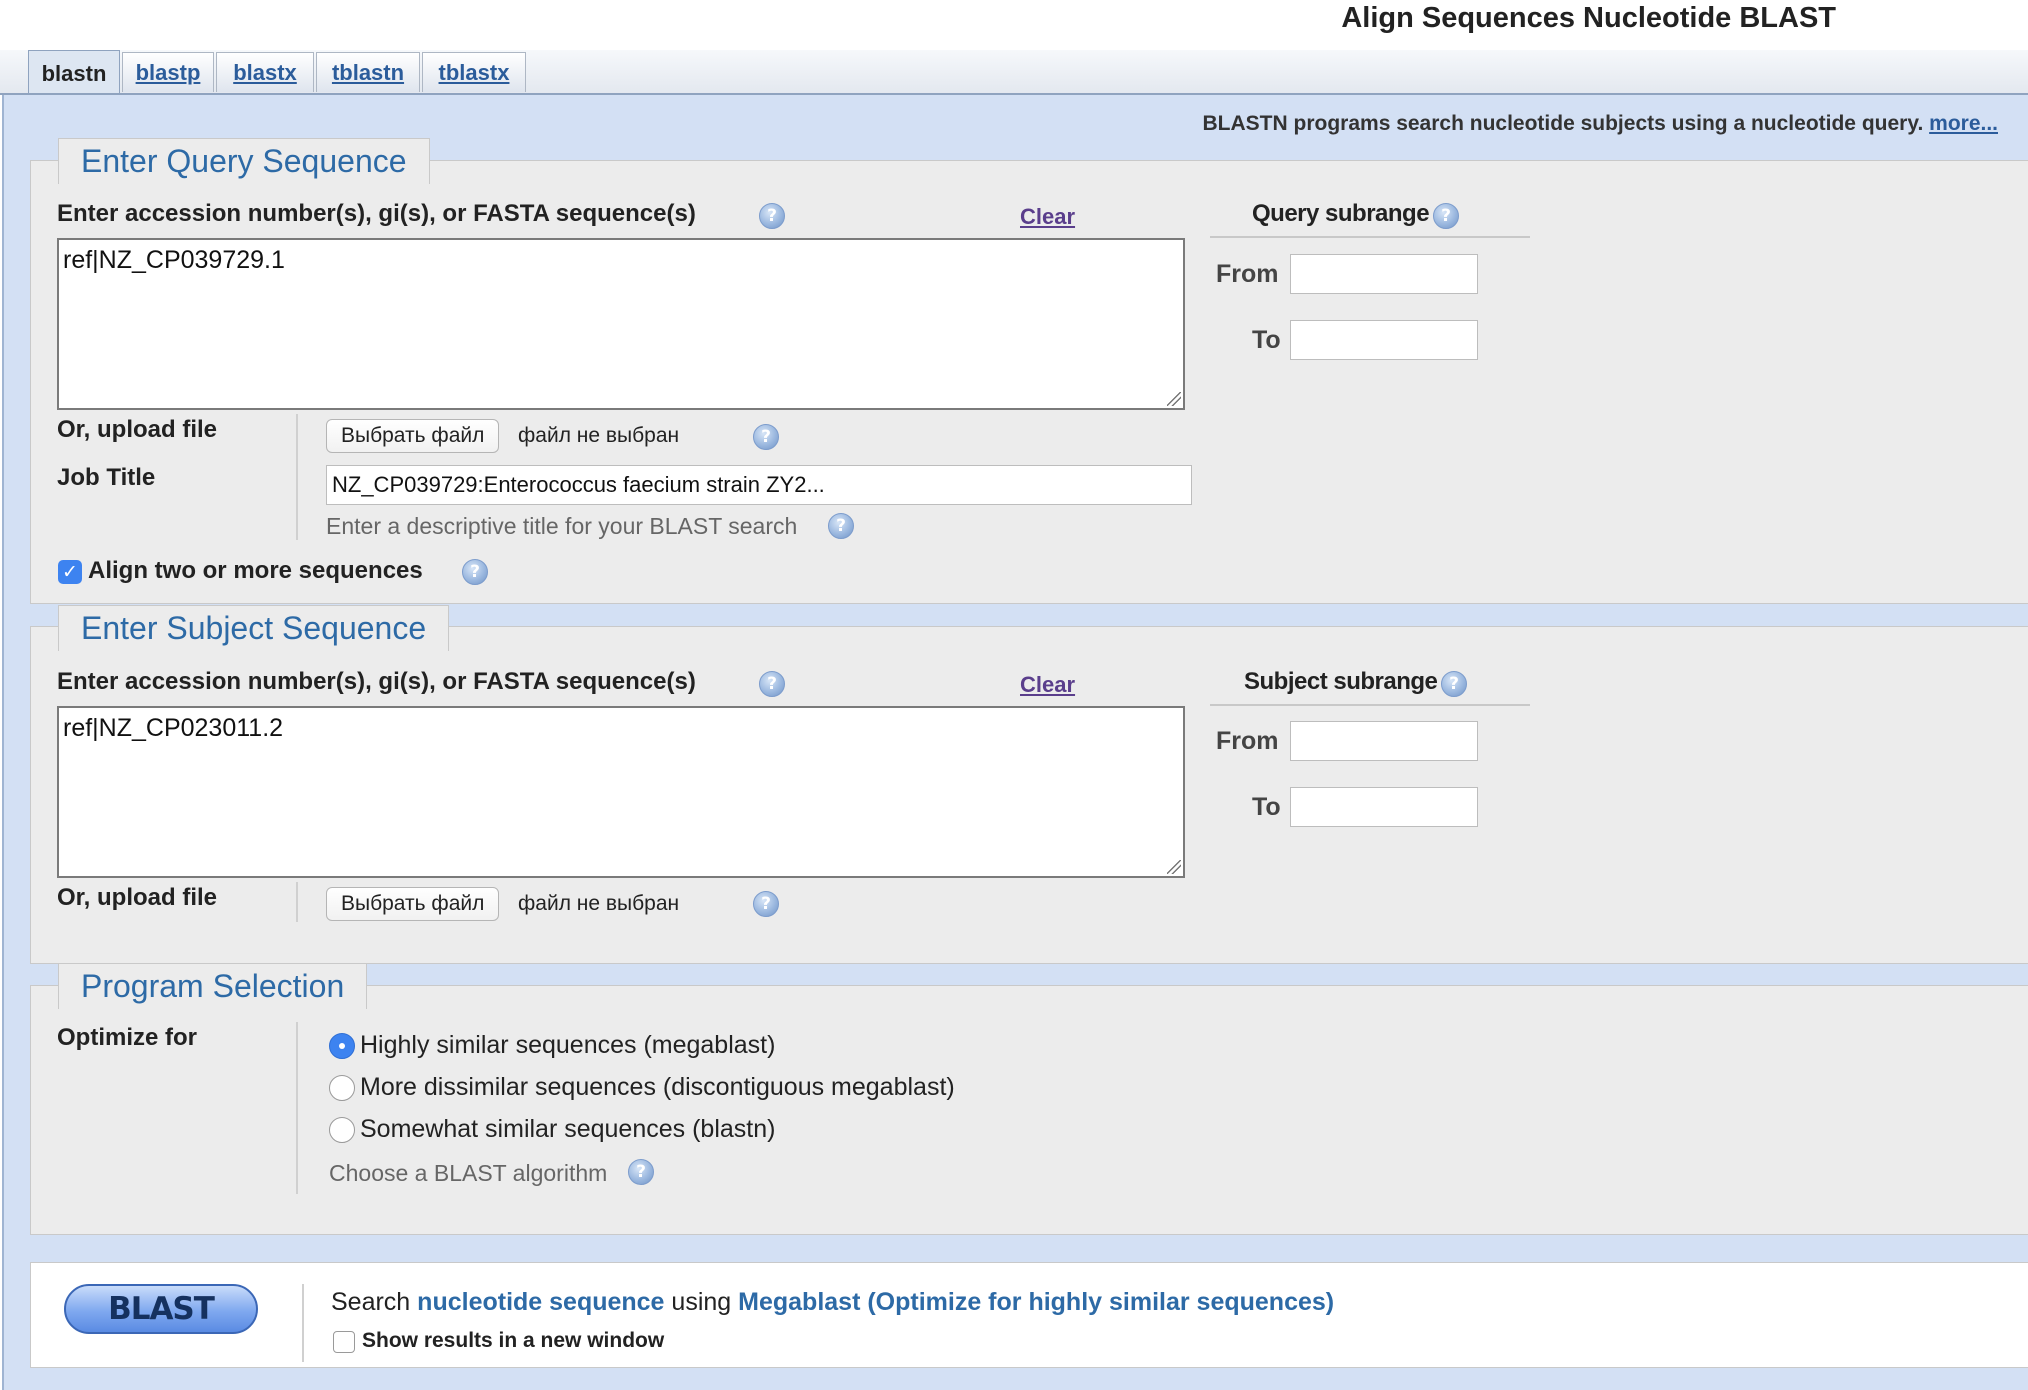 Image resolution: width=2028 pixels, height=1390 pixels. Describe the element at coordinates (1047, 685) in the screenshot. I see `subject-clear-link: Clear` at that location.